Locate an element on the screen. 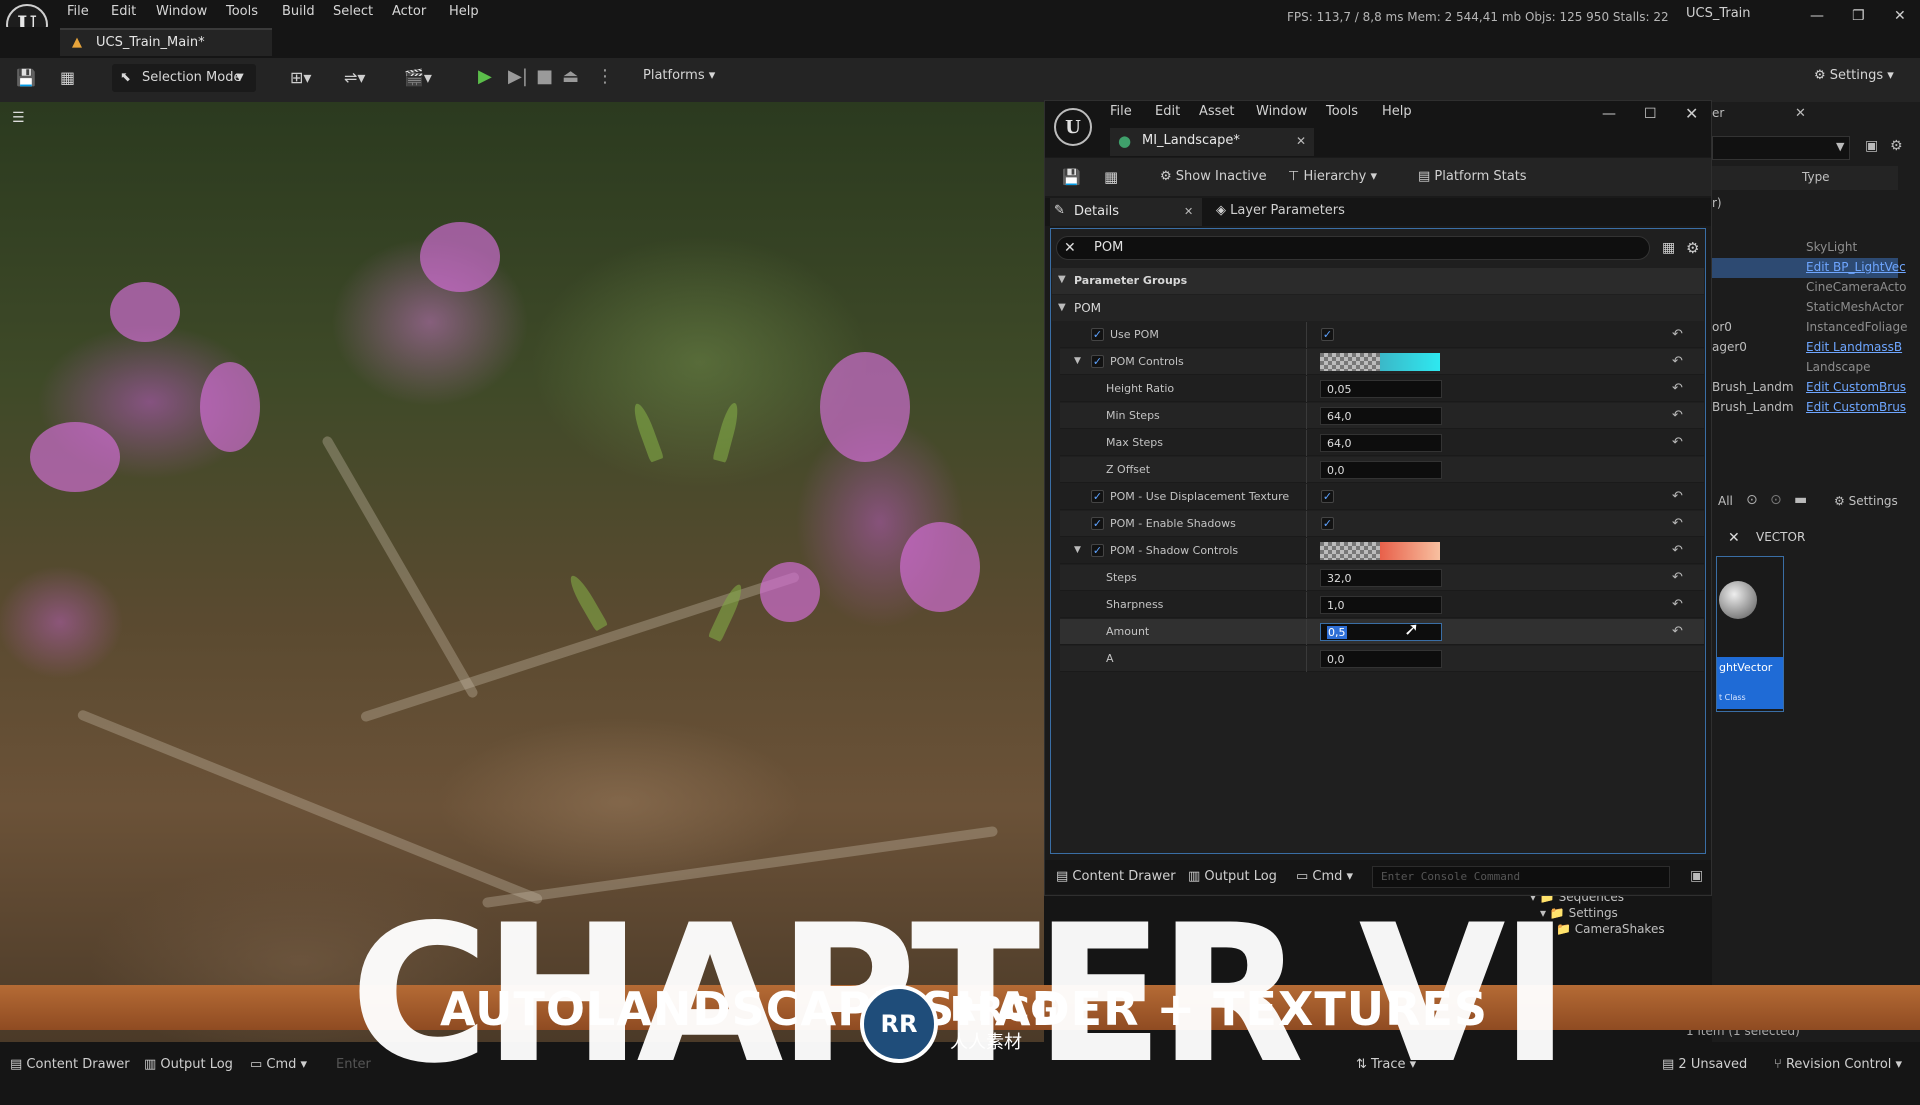 The image size is (1920, 1105). platforms-dropdown: Platforms ▾ is located at coordinates (679, 75).